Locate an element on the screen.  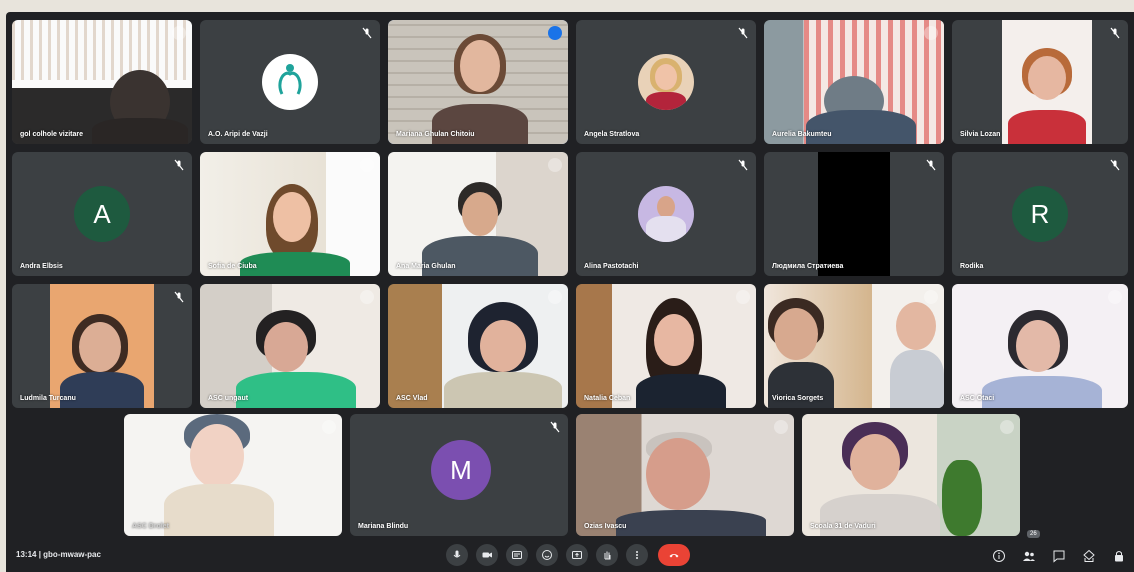
captions-button is located at coordinates (517, 555).